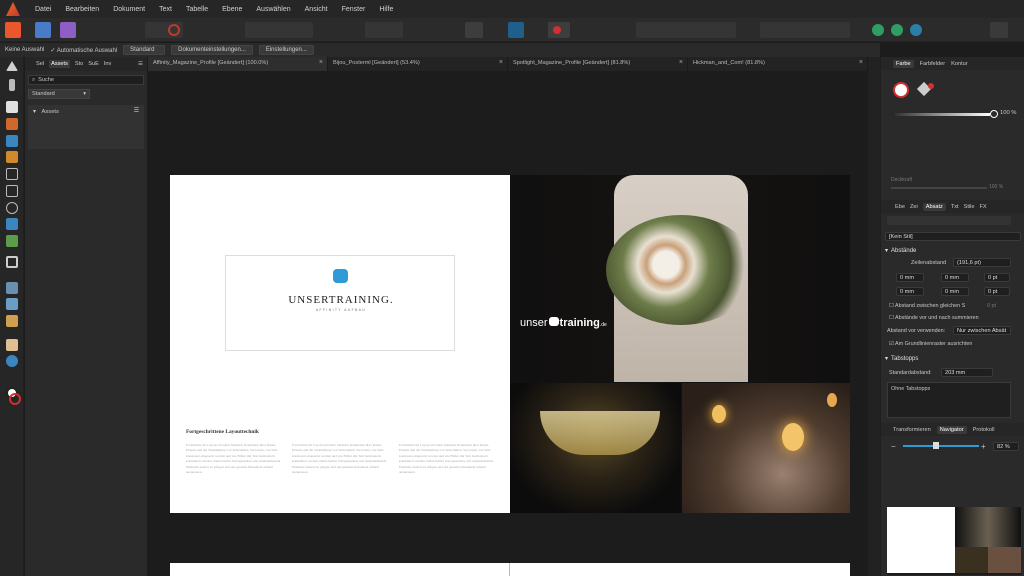 The height and width of the screenshot is (576, 1024). What do you see at coordinates (12, 208) in the screenshot?
I see `ellipse-tool-icon` at bounding box center [12, 208].